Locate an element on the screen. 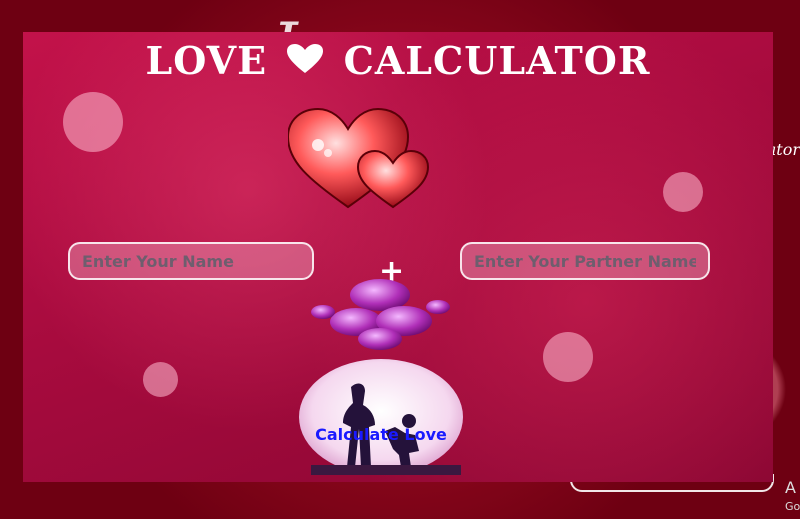  title-love: LOVE is located at coordinates (206, 60).